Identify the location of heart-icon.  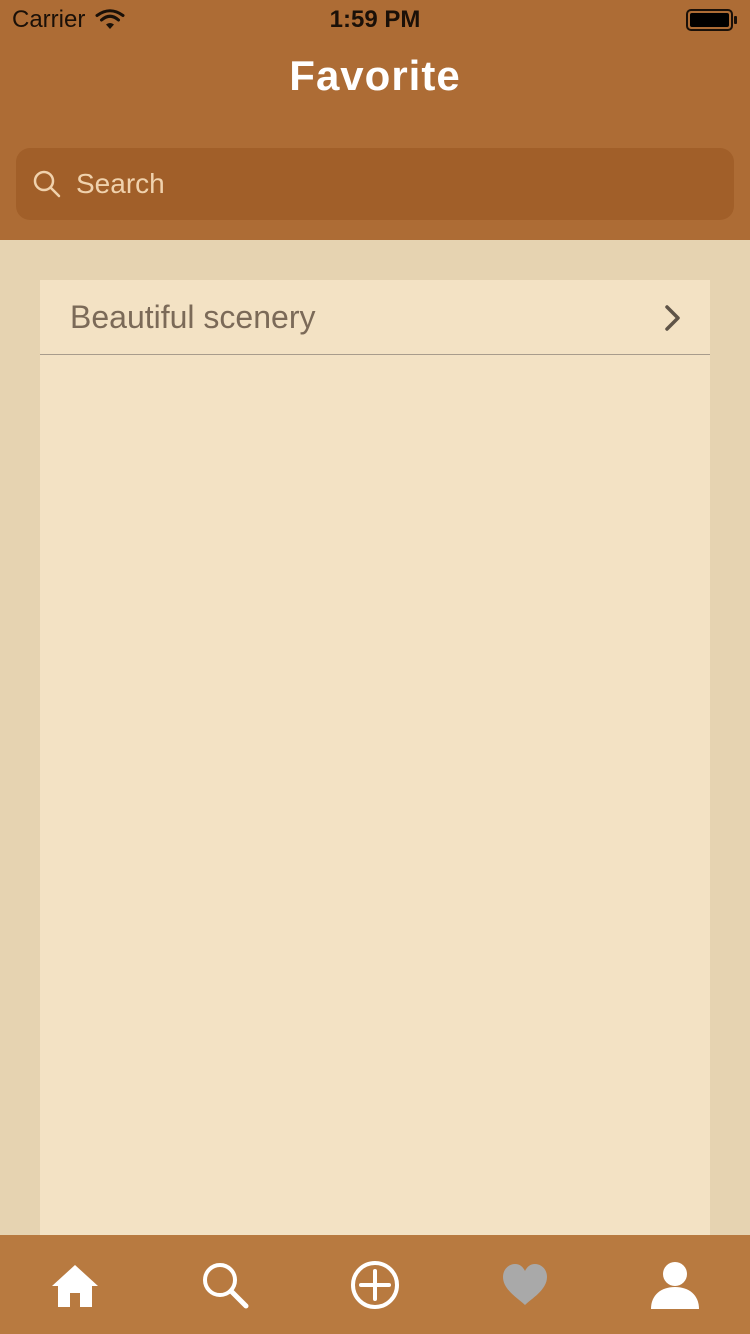
(525, 1284).